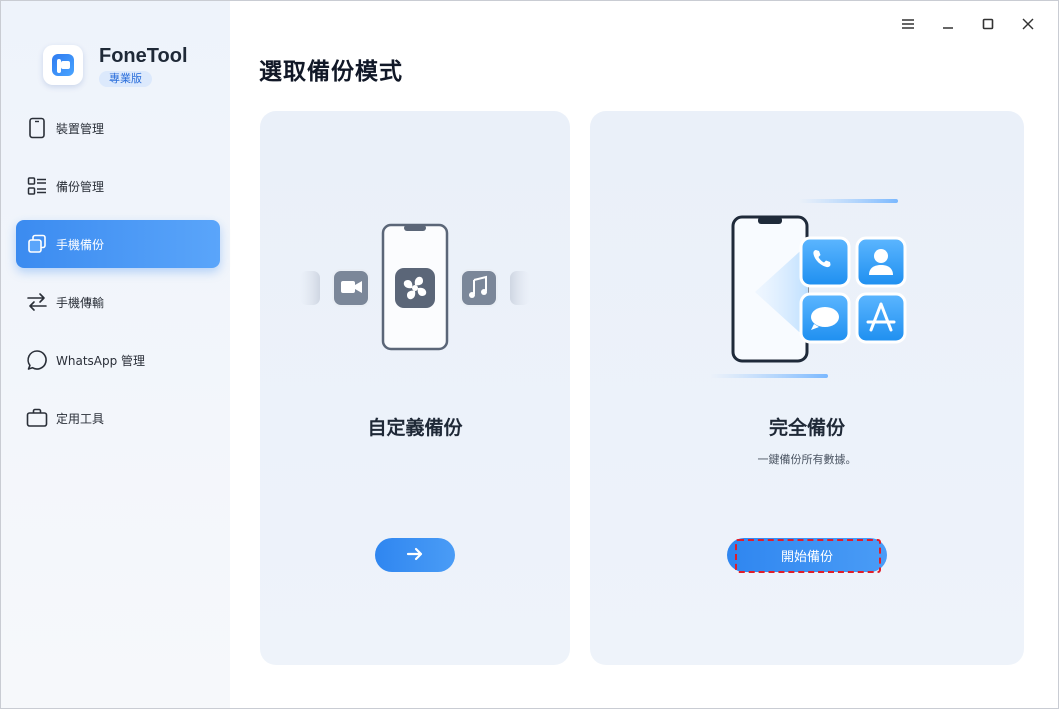  What do you see at coordinates (125, 79) in the screenshot?
I see `edition-badge: 專業版` at bounding box center [125, 79].